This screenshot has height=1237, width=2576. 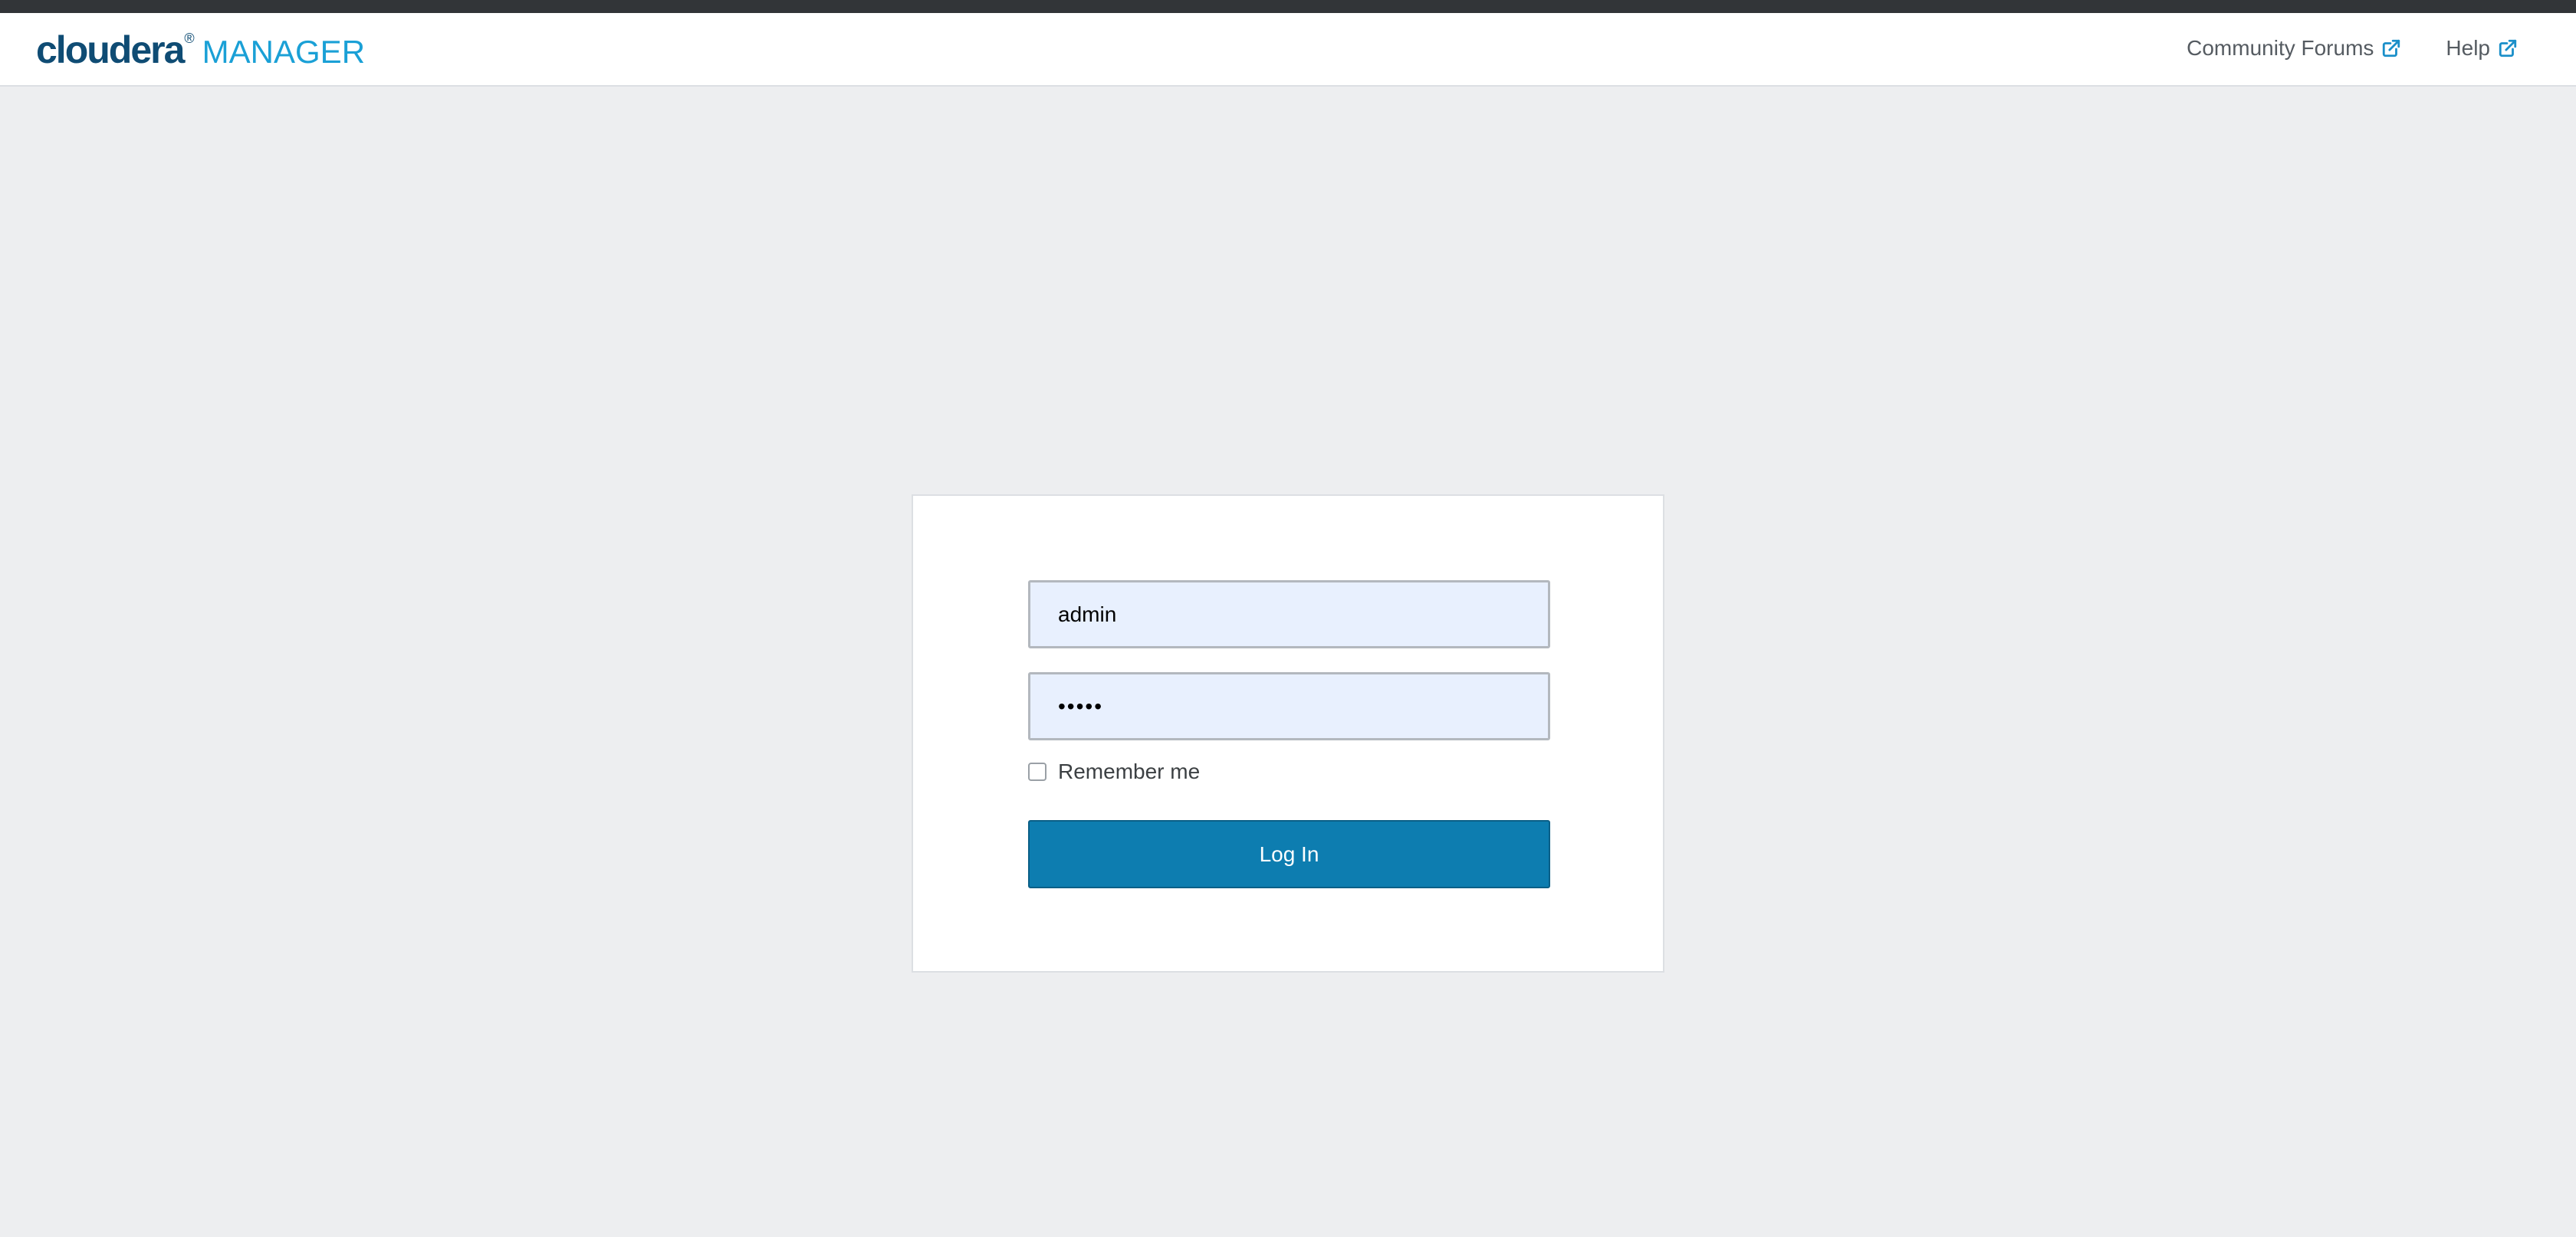 I want to click on help-link: Help, so click(x=2482, y=49).